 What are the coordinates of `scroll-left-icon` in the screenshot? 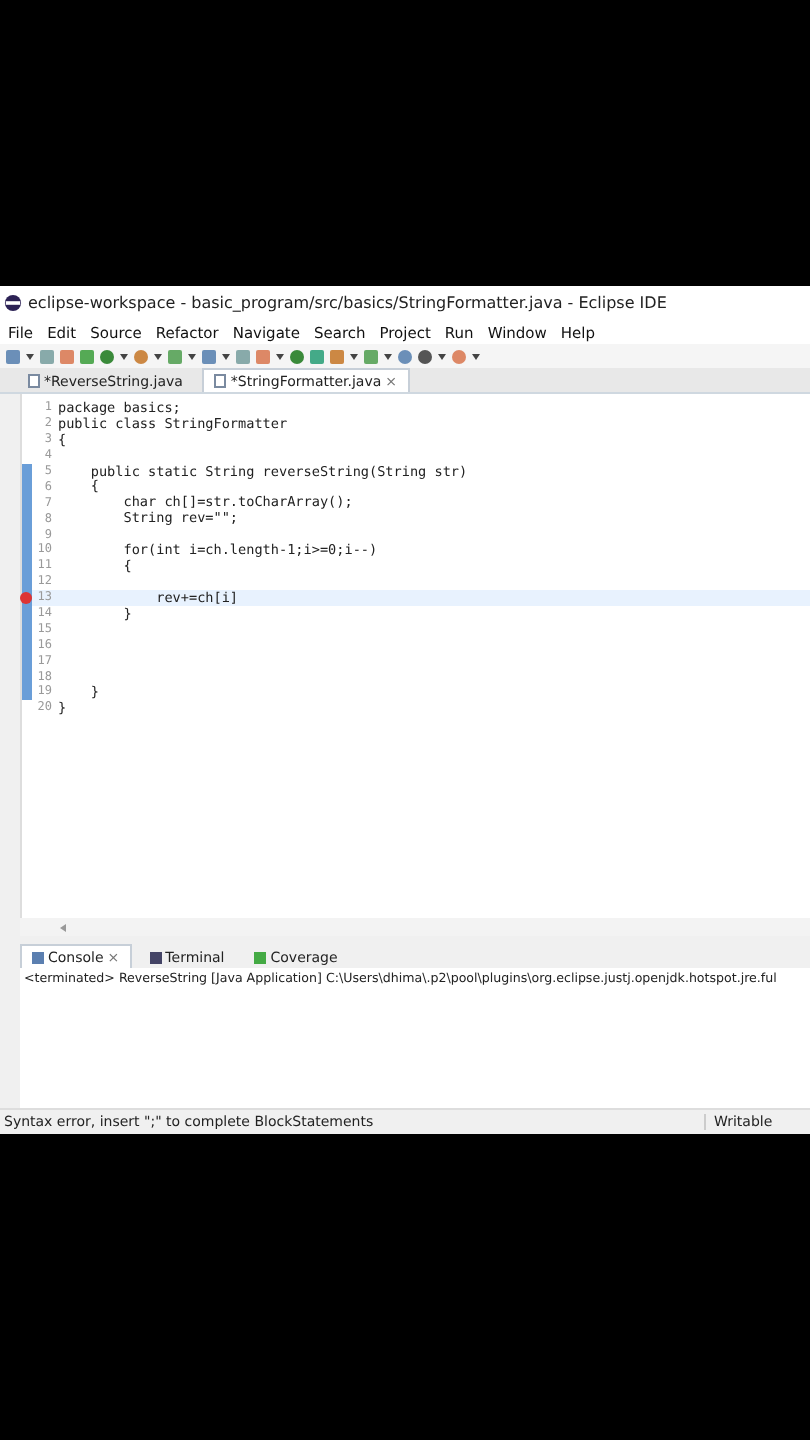 It's located at (63, 927).